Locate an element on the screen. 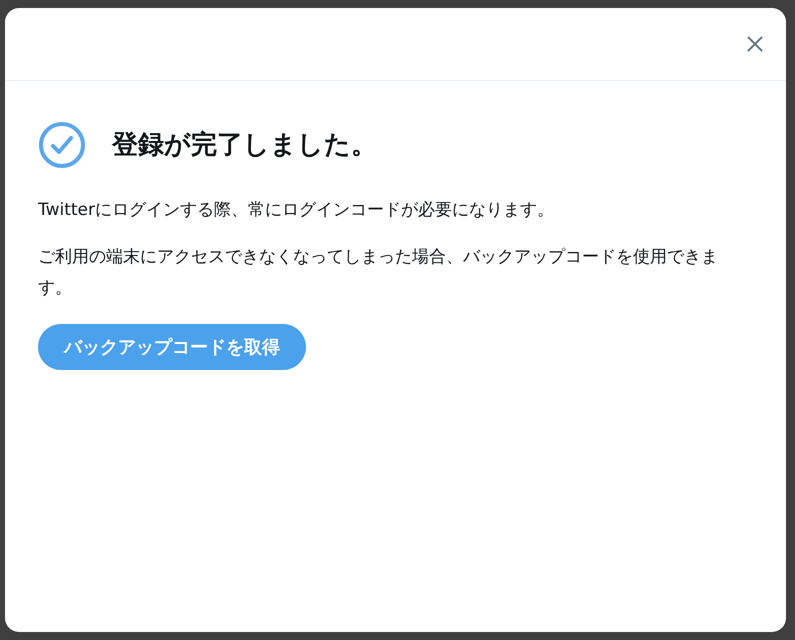  check-circle-icon is located at coordinates (62, 145).